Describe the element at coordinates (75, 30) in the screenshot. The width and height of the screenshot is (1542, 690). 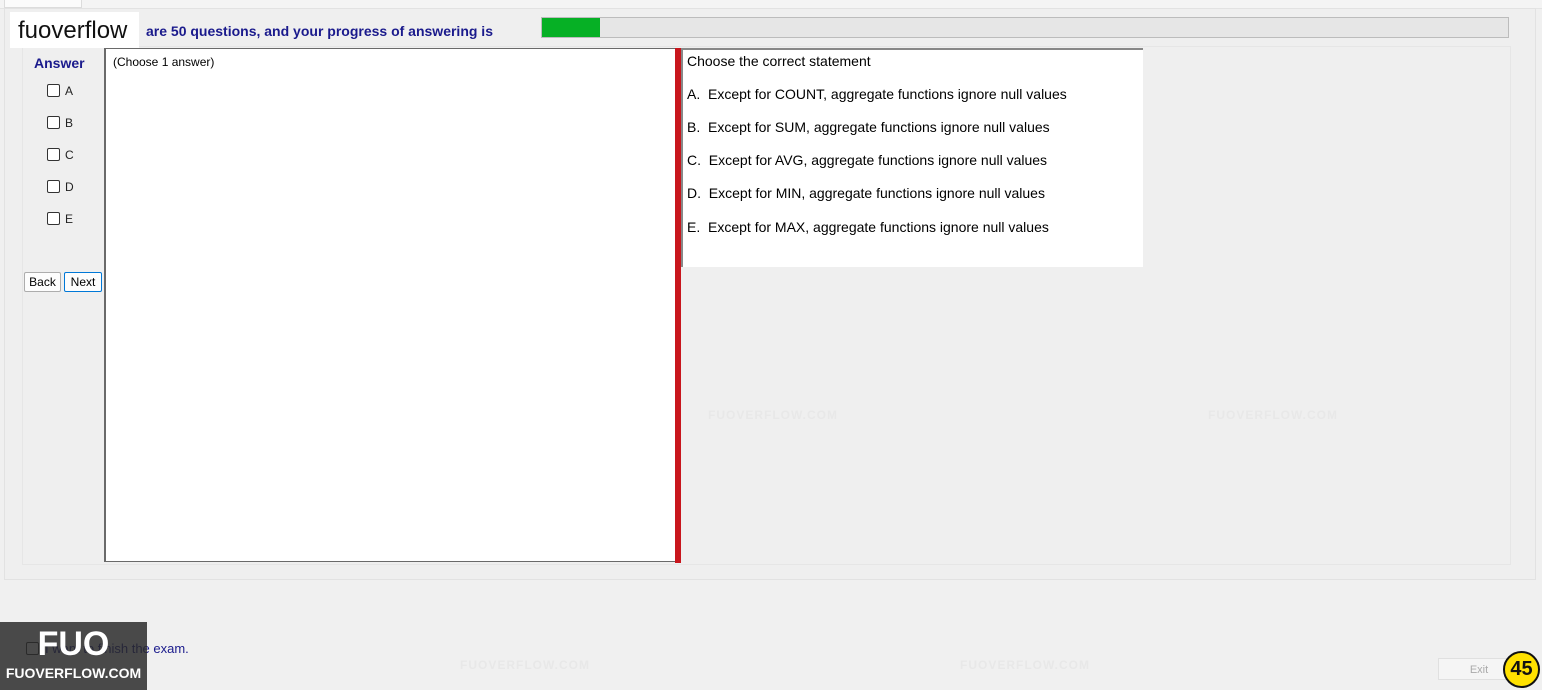
I see `brand-label: fuoverflow` at that location.